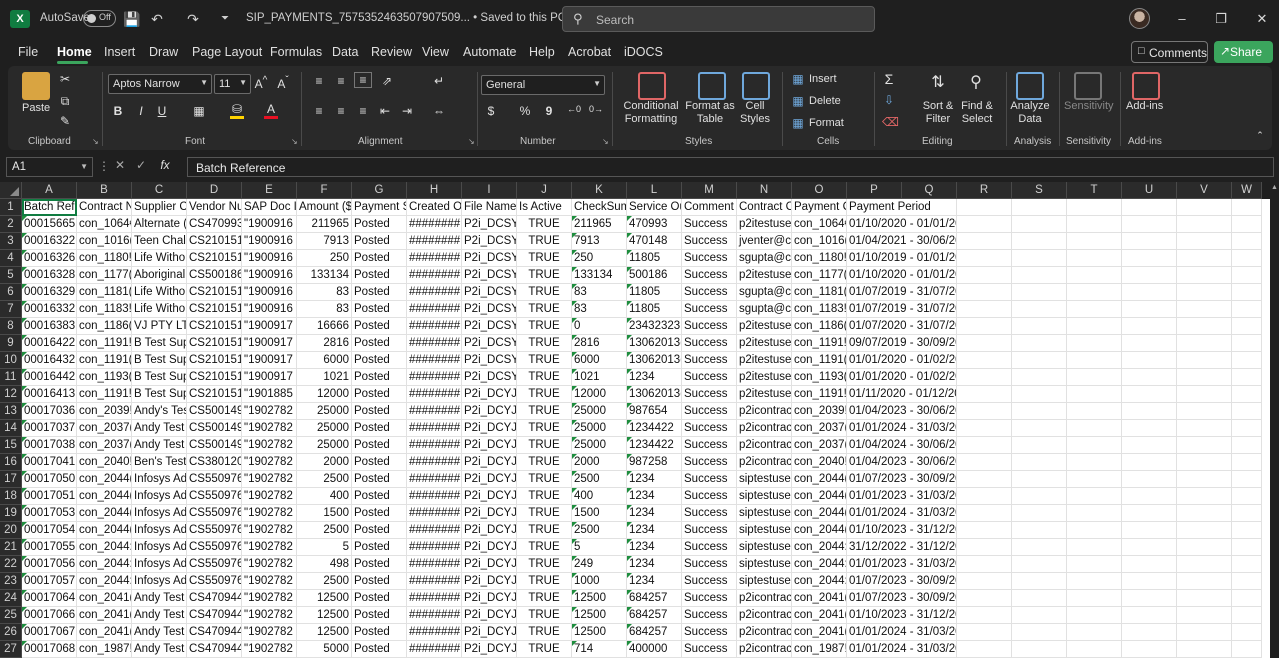 This screenshot has height=658, width=1279. Describe the element at coordinates (434, 649) in the screenshot. I see `cell-h27: ########` at that location.